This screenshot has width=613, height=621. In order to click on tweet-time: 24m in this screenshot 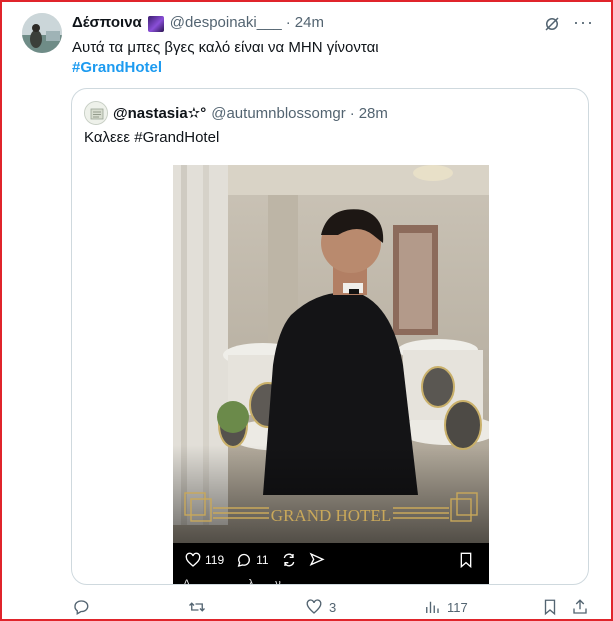, I will do `click(309, 22)`.